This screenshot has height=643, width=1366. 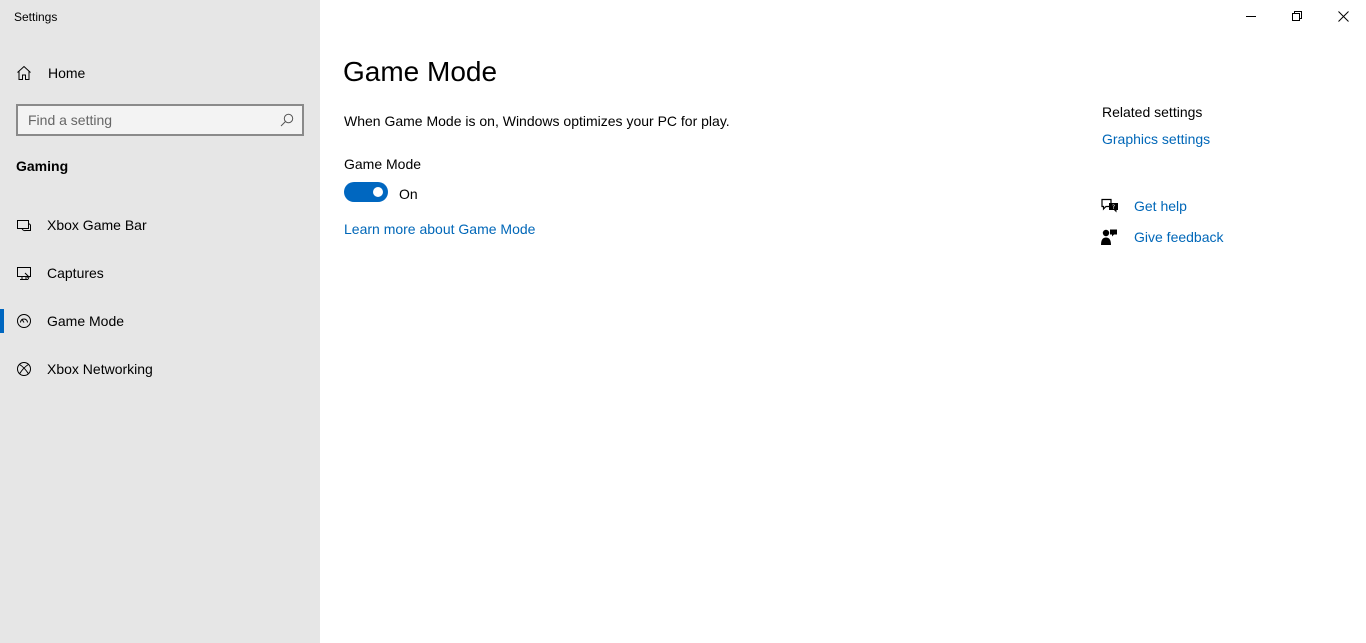 I want to click on learn-more-link: Learn more about Game Mode, so click(x=439, y=229).